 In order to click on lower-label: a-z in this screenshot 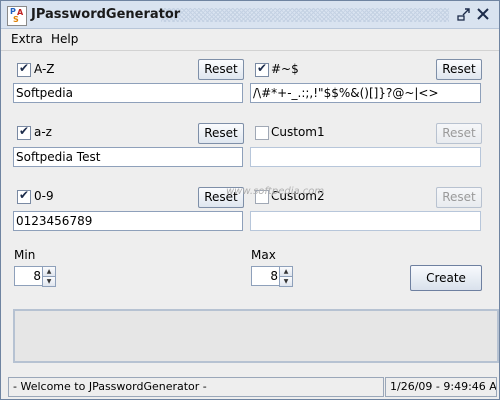, I will do `click(43, 132)`.